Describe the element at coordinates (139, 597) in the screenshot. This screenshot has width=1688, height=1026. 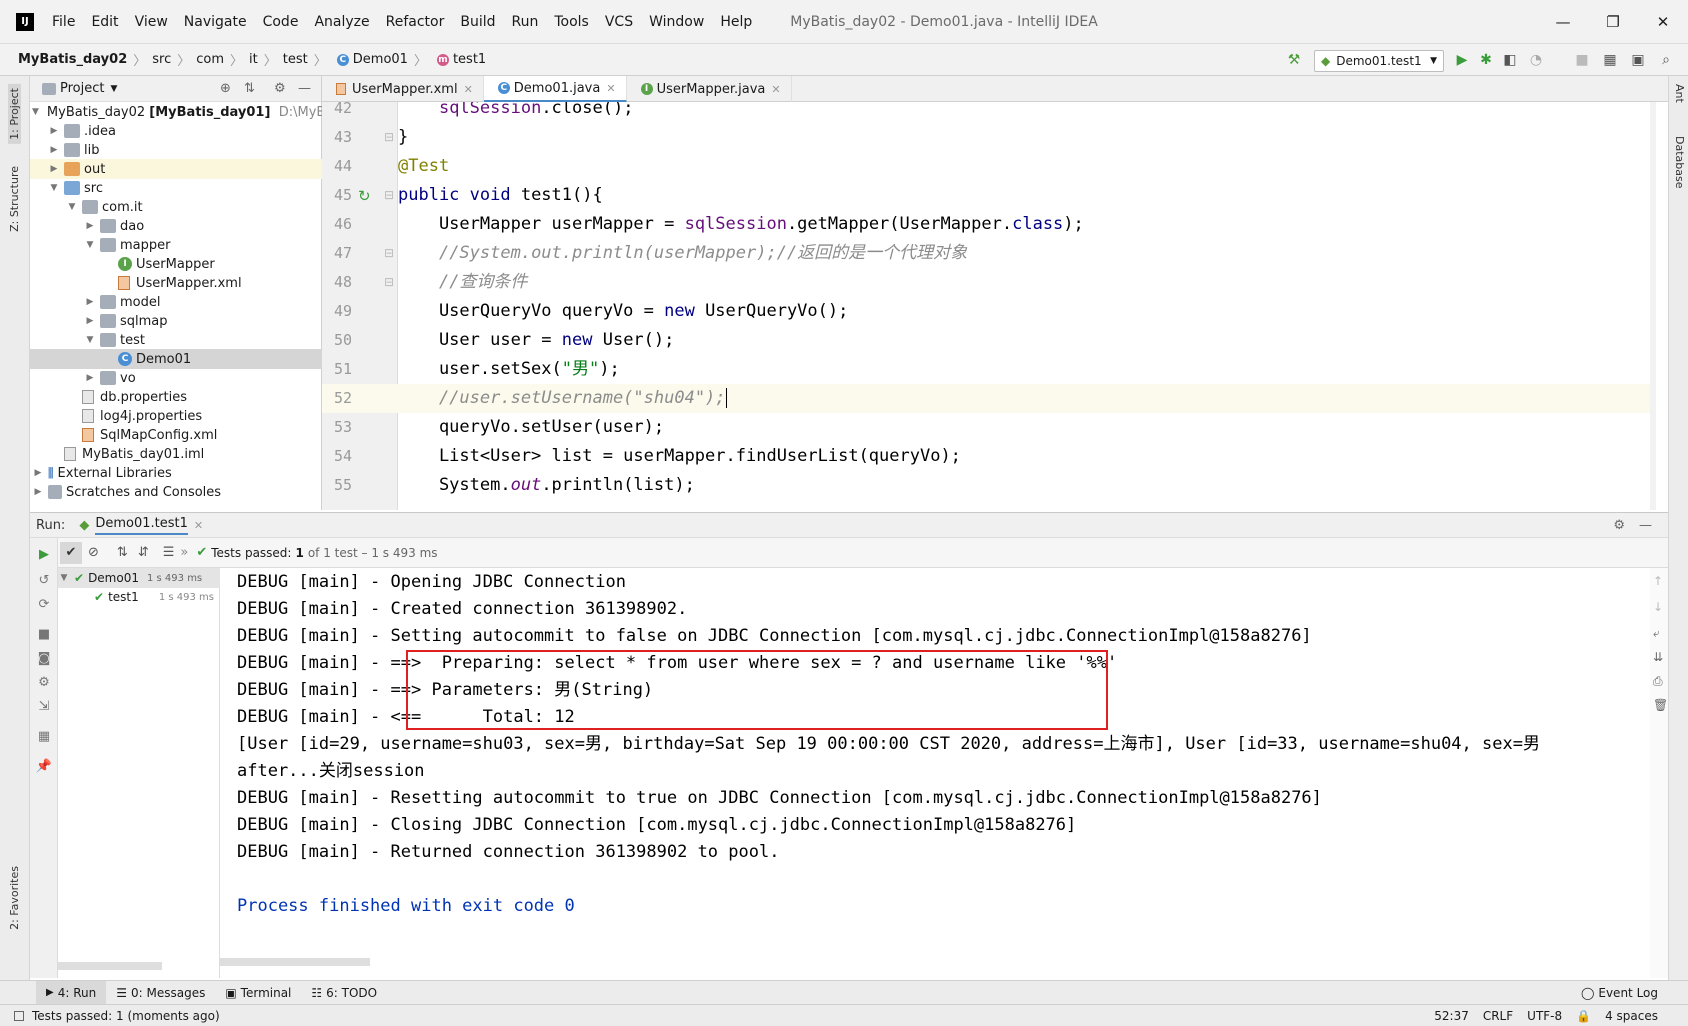
I see `test-case-row: ✔ test1 1 s 493 ms` at that location.